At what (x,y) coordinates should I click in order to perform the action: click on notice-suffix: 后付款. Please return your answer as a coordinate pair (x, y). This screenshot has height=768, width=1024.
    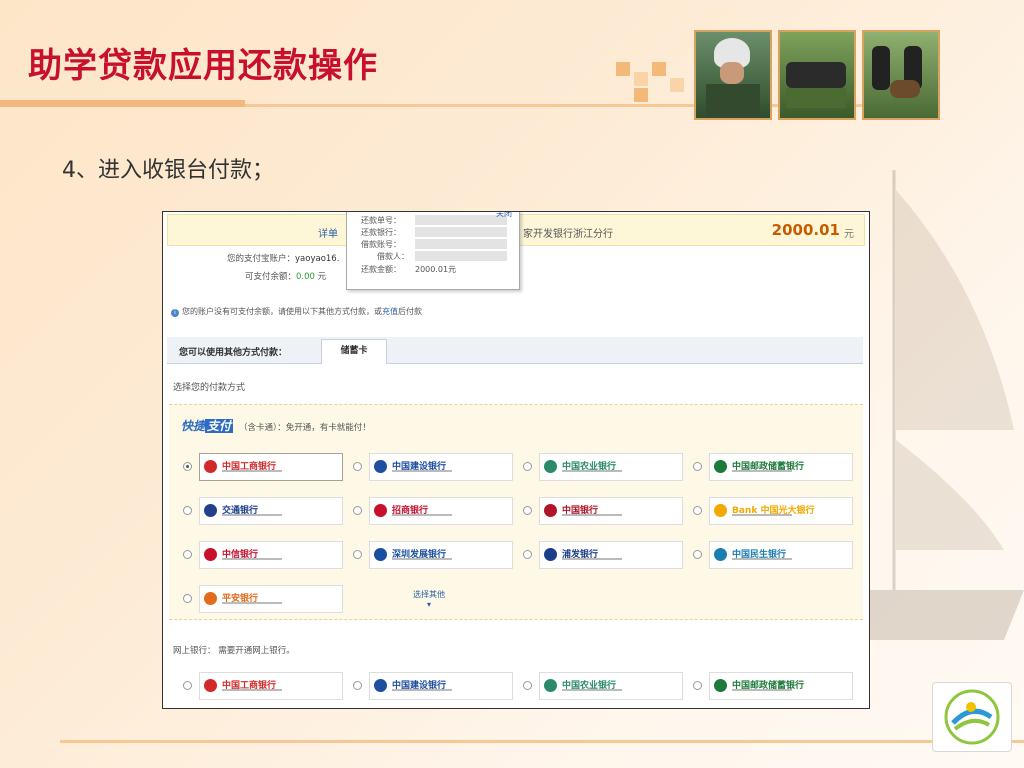
    Looking at the image, I should click on (410, 311).